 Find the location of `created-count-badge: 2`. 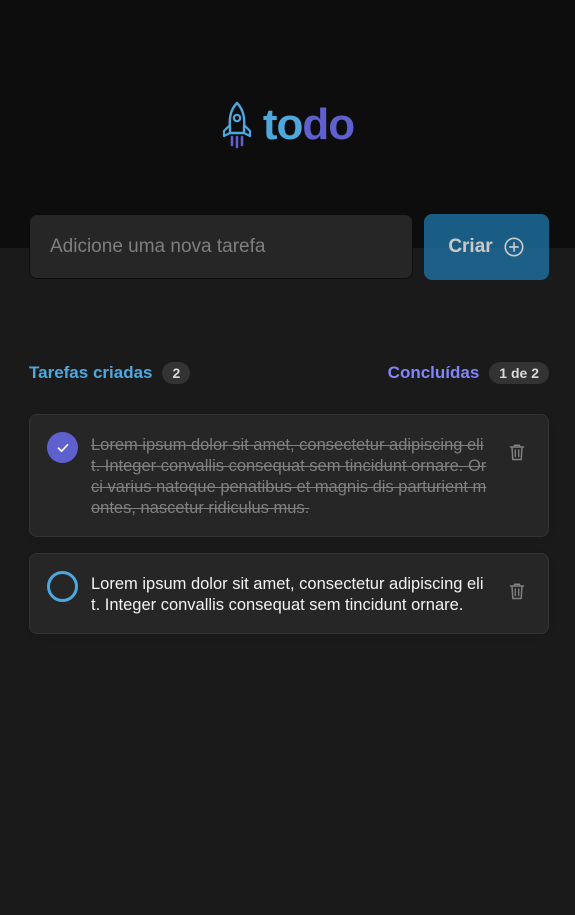

created-count-badge: 2 is located at coordinates (176, 373).